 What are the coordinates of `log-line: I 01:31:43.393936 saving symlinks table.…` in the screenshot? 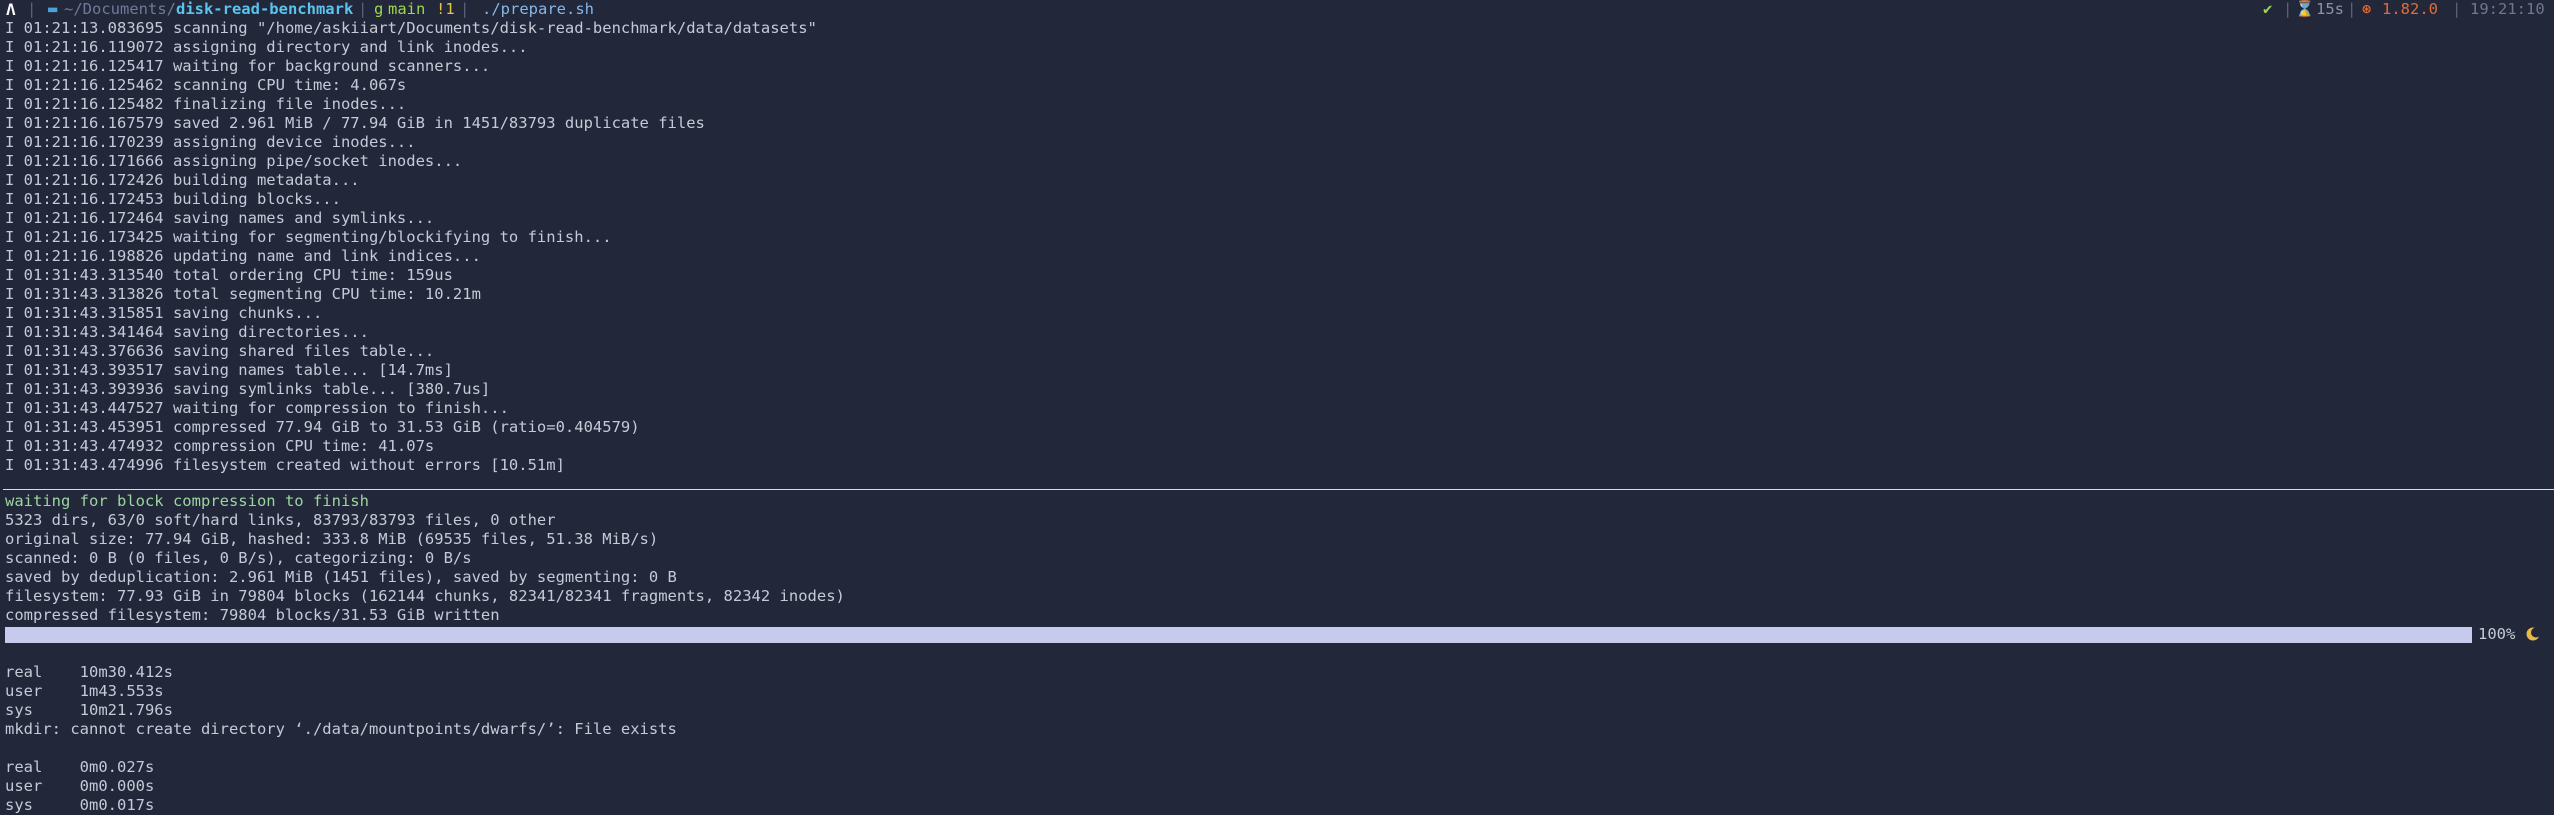 It's located at (248, 389).